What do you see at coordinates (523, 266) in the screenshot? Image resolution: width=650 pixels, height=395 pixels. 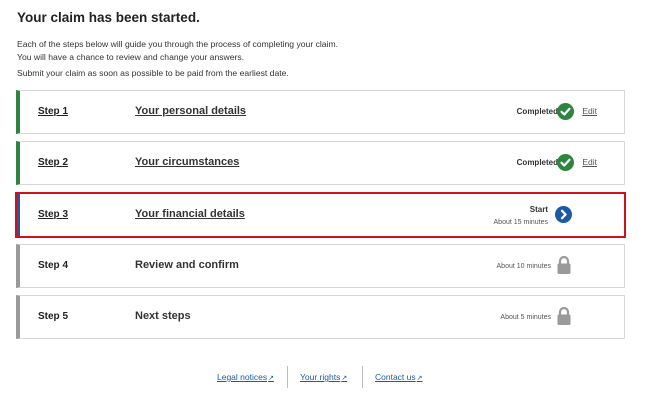 I see `time-estimate: About 10 minutes` at bounding box center [523, 266].